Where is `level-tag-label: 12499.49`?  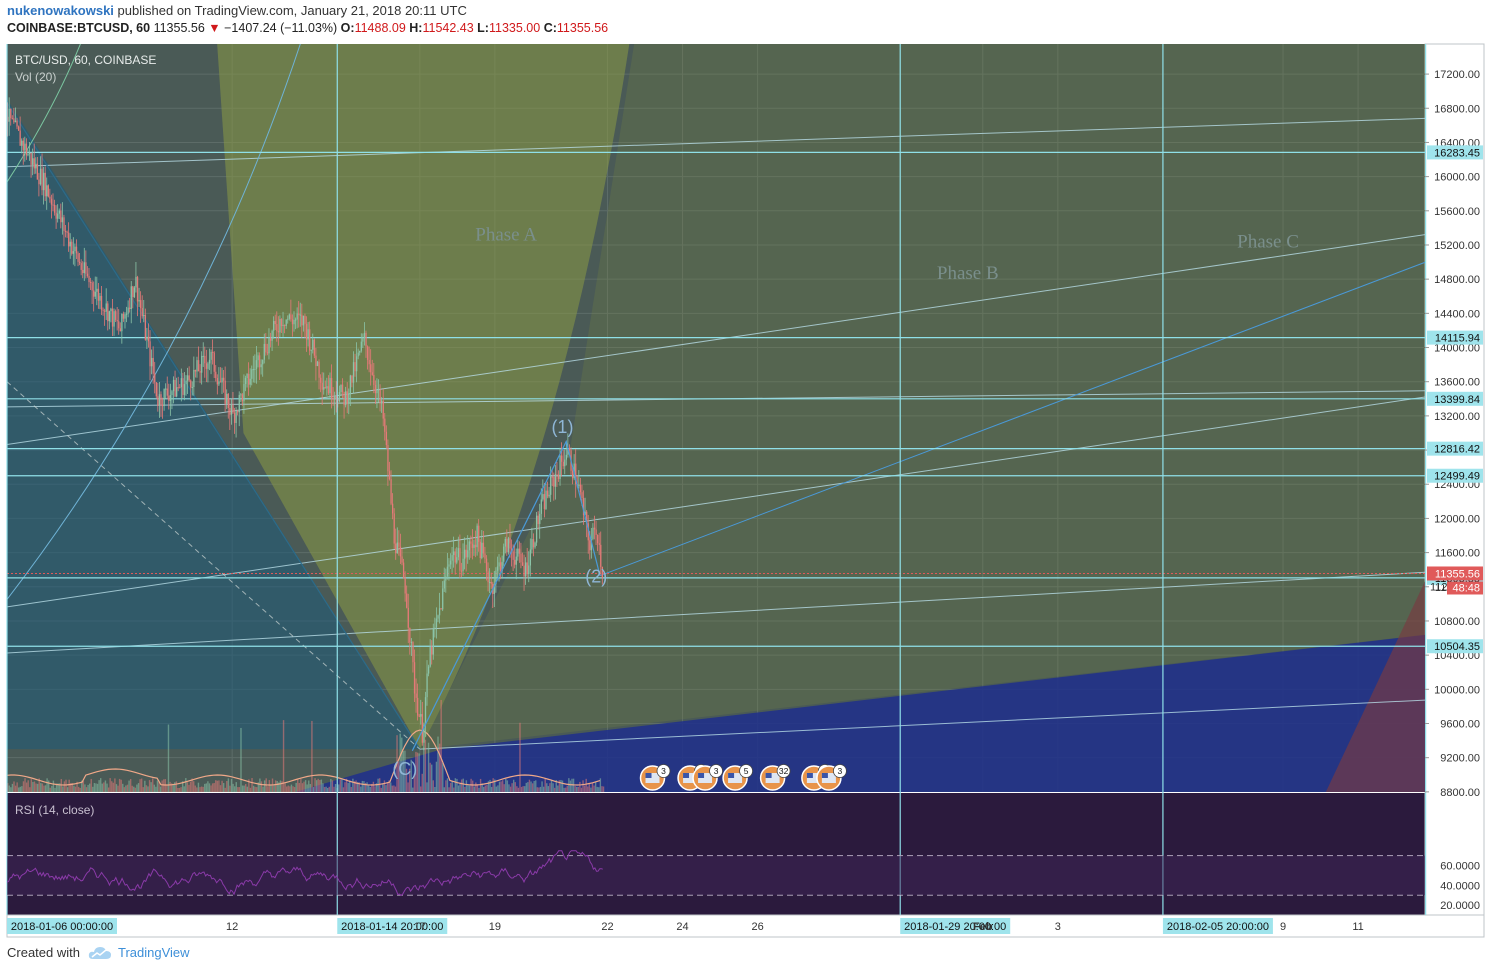 level-tag-label: 12499.49 is located at coordinates (1457, 477).